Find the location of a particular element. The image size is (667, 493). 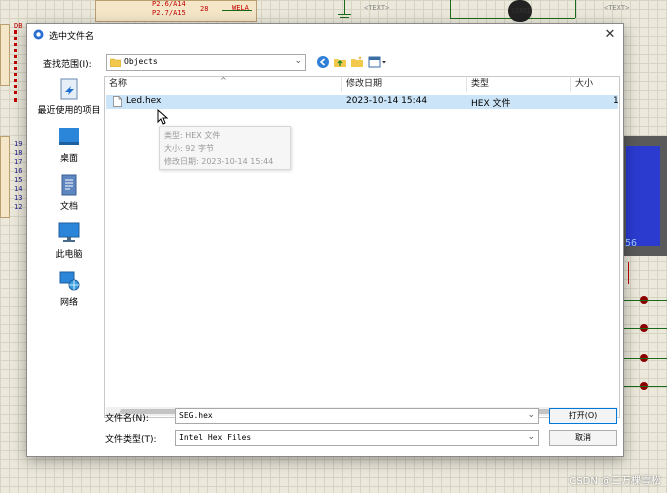

lcd-screen is located at coordinates (643, 196).